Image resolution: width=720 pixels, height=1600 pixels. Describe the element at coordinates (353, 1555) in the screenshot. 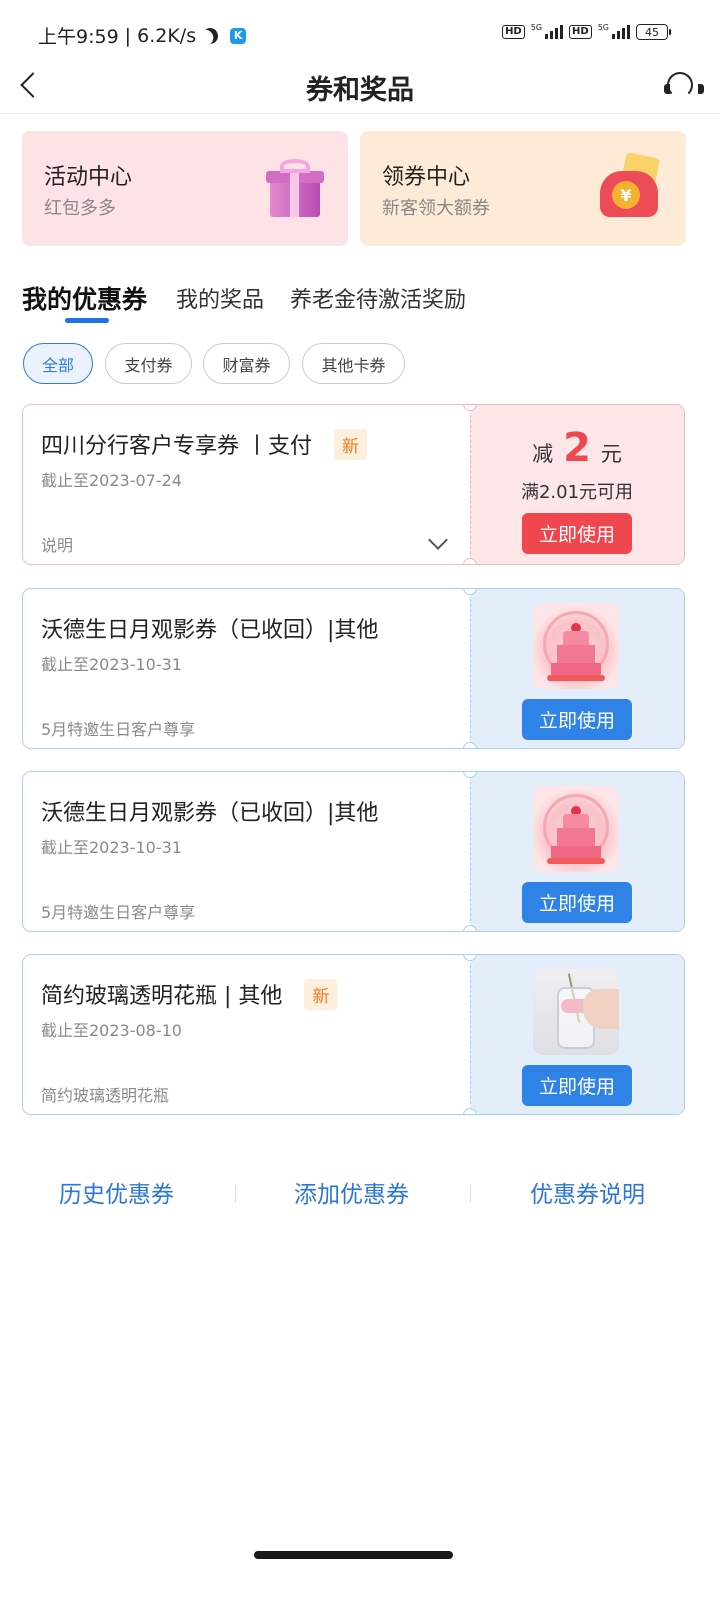

I see `home-indicator` at that location.